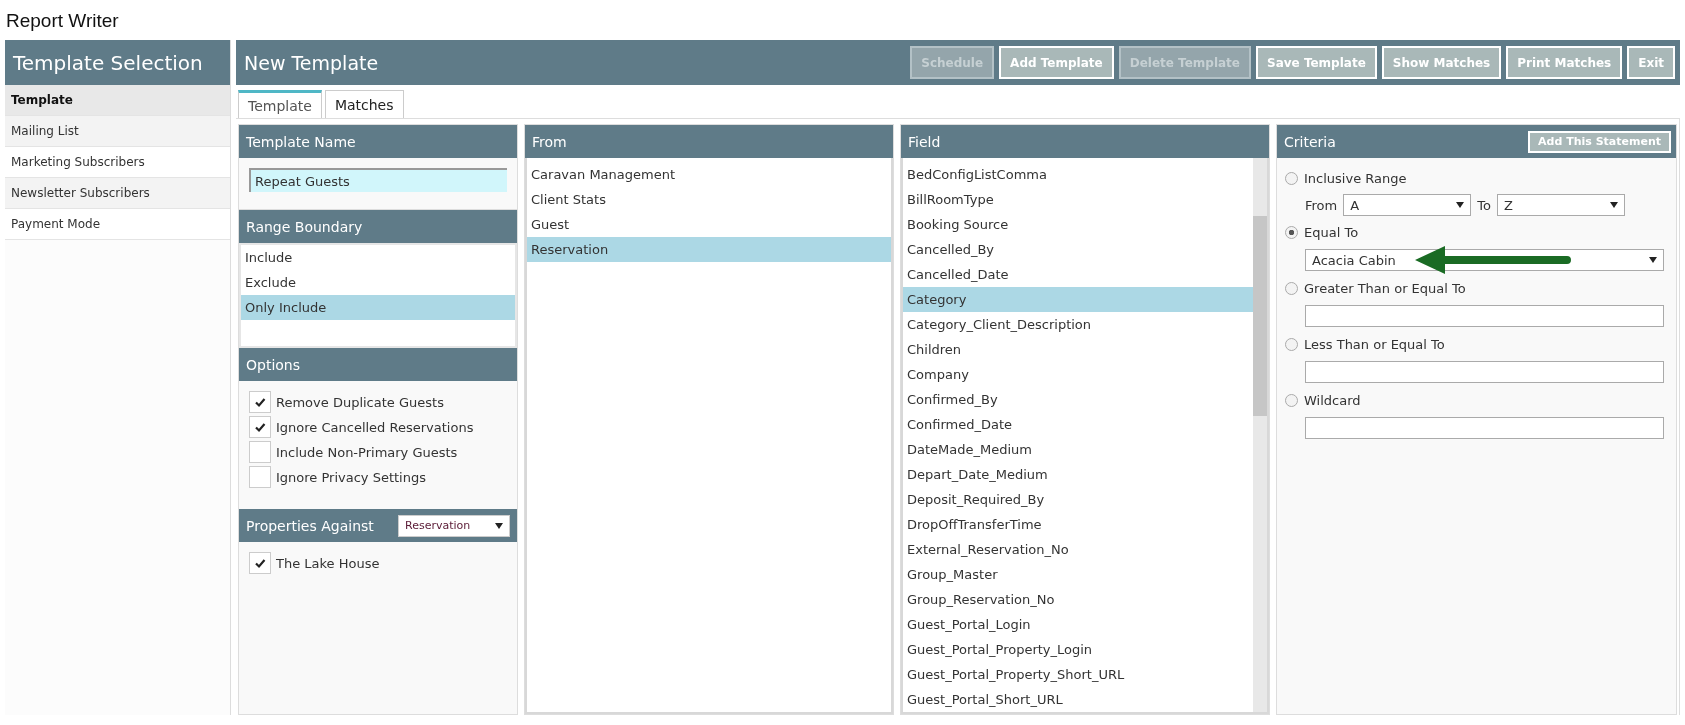 Image resolution: width=1685 pixels, height=725 pixels. What do you see at coordinates (1310, 141) in the screenshot?
I see `panel-title: Criteria` at bounding box center [1310, 141].